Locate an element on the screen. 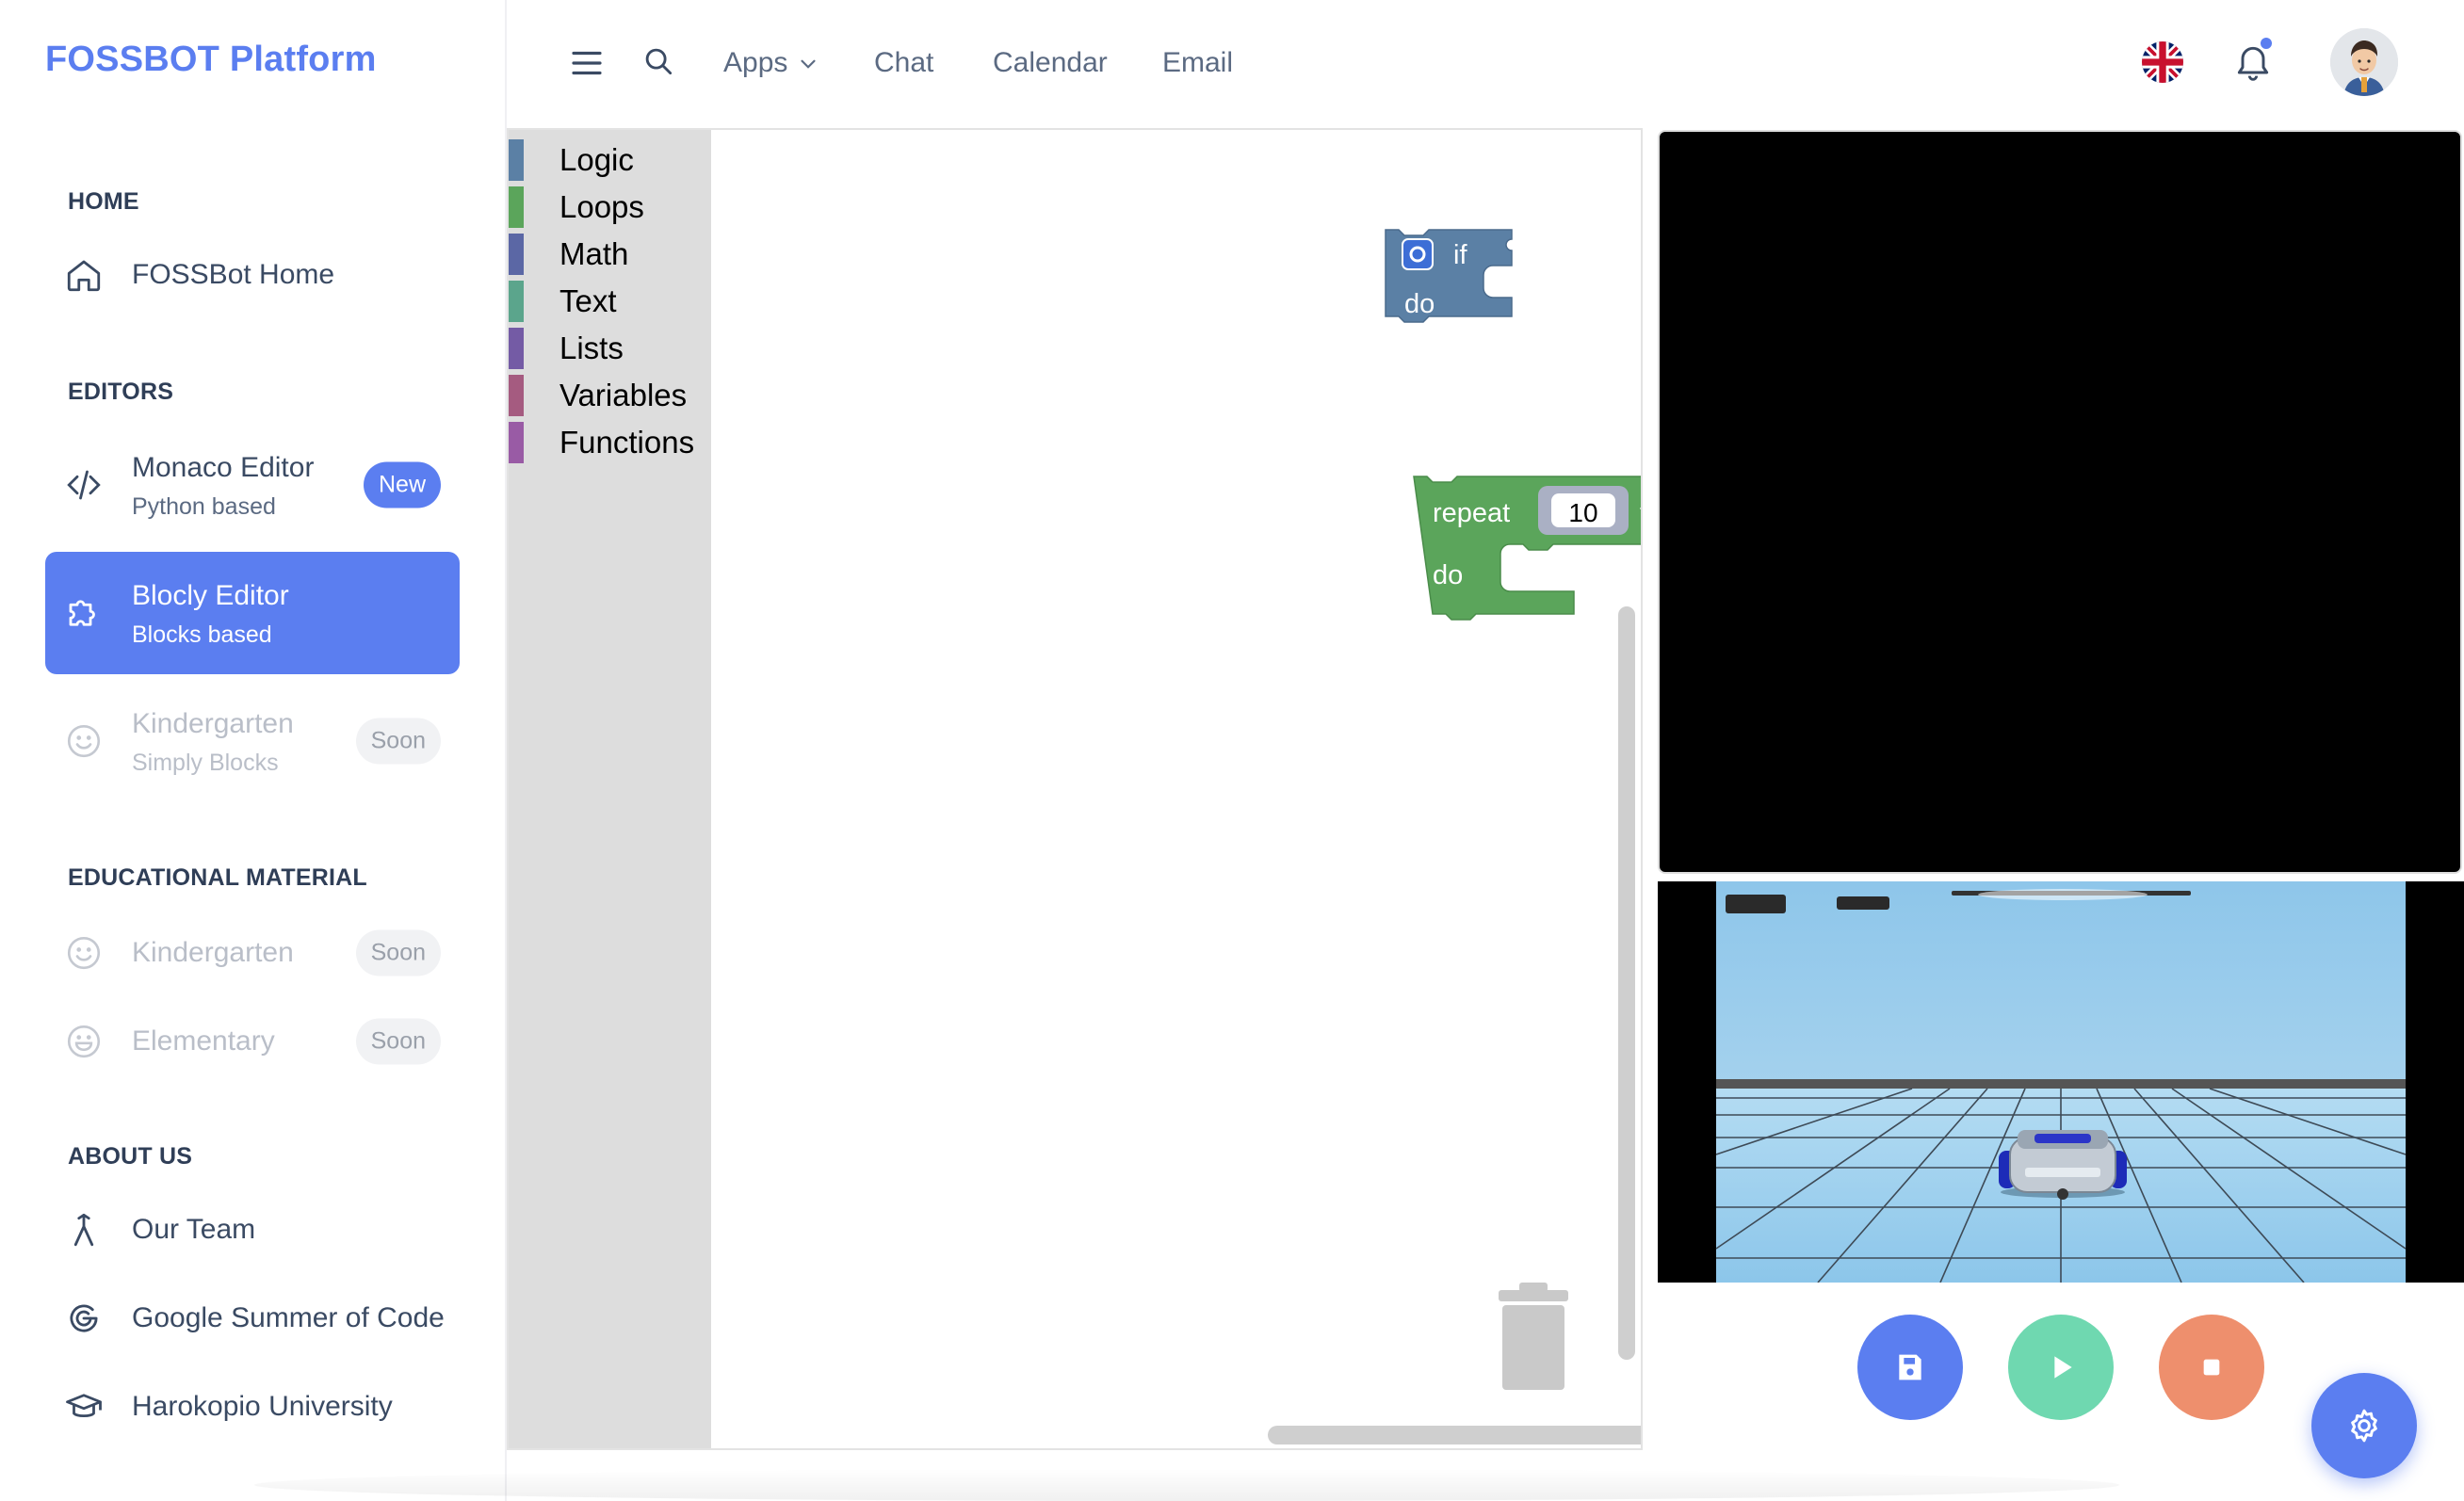 The height and width of the screenshot is (1501, 2464). sidebar-item-label: Elementary is located at coordinates (203, 1041).